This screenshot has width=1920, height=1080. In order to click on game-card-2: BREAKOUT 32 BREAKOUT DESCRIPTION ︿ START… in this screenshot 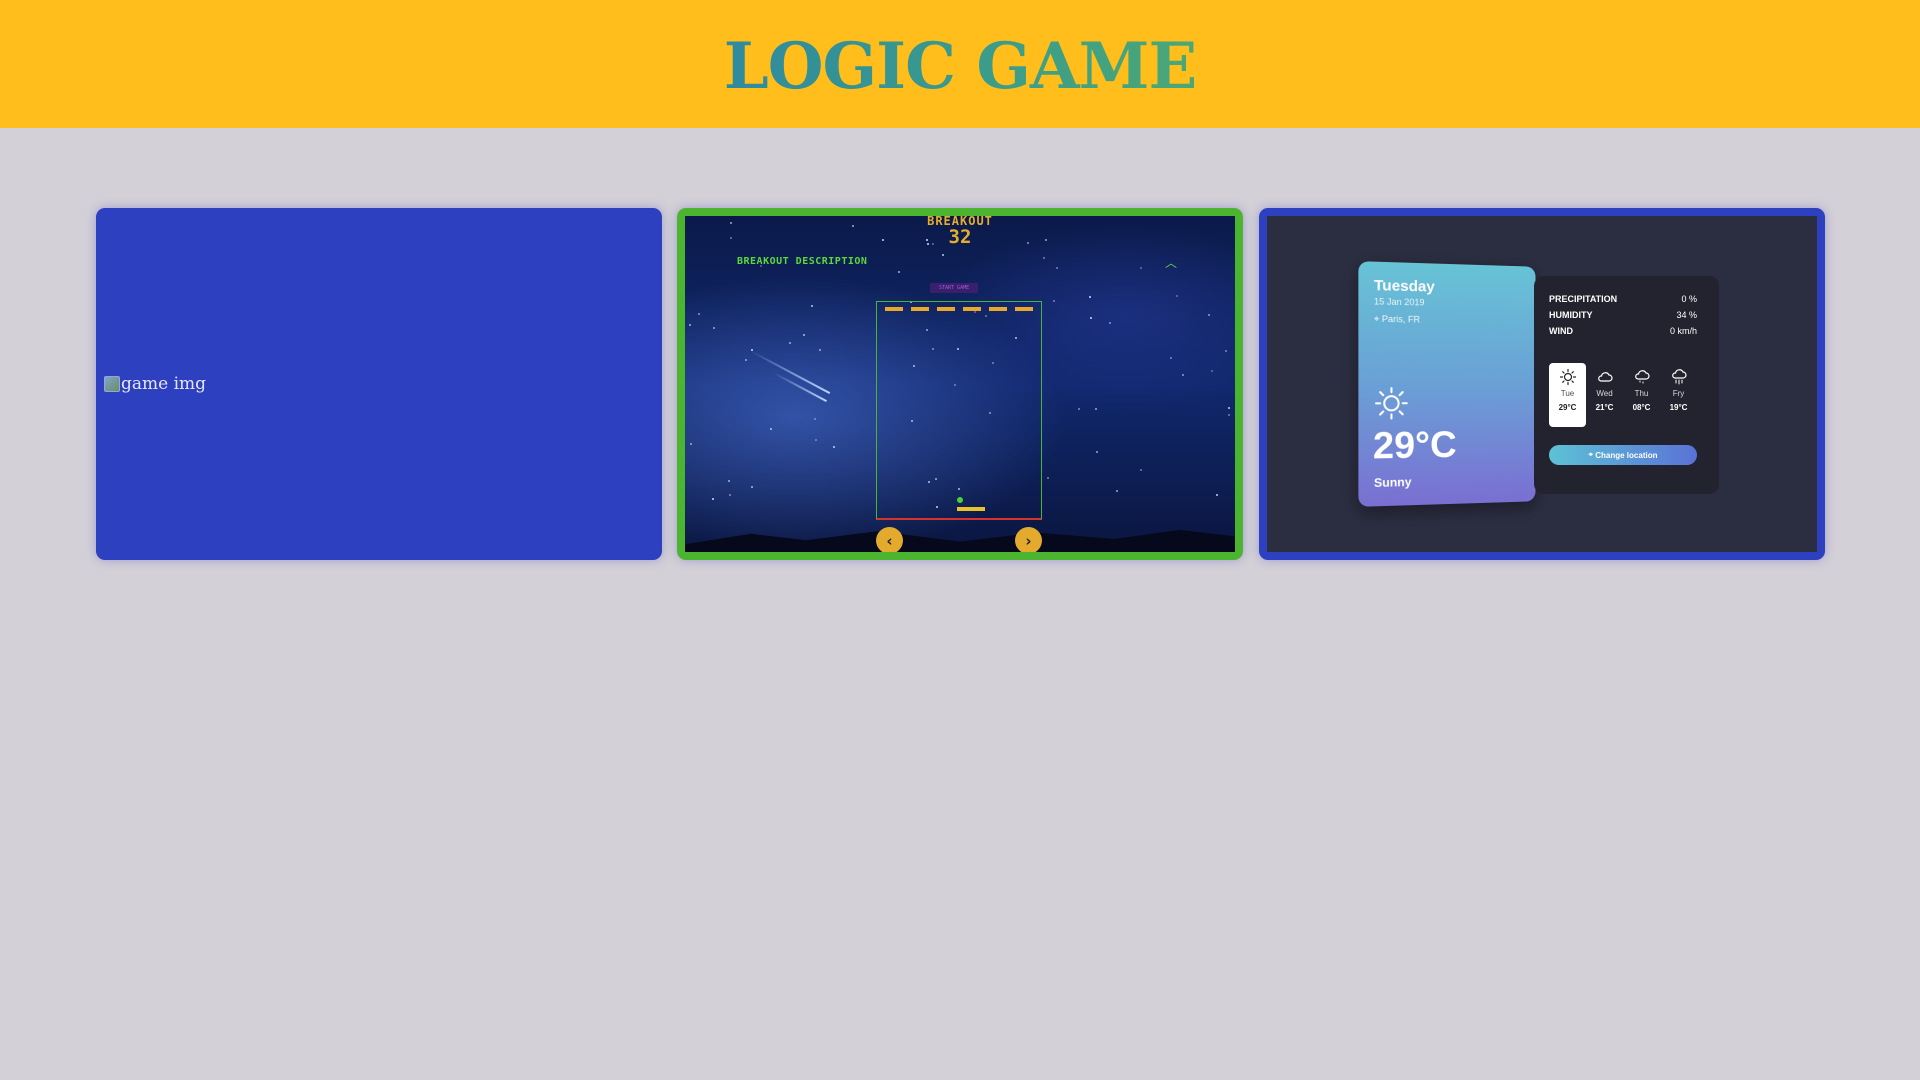, I will do `click(960, 384)`.